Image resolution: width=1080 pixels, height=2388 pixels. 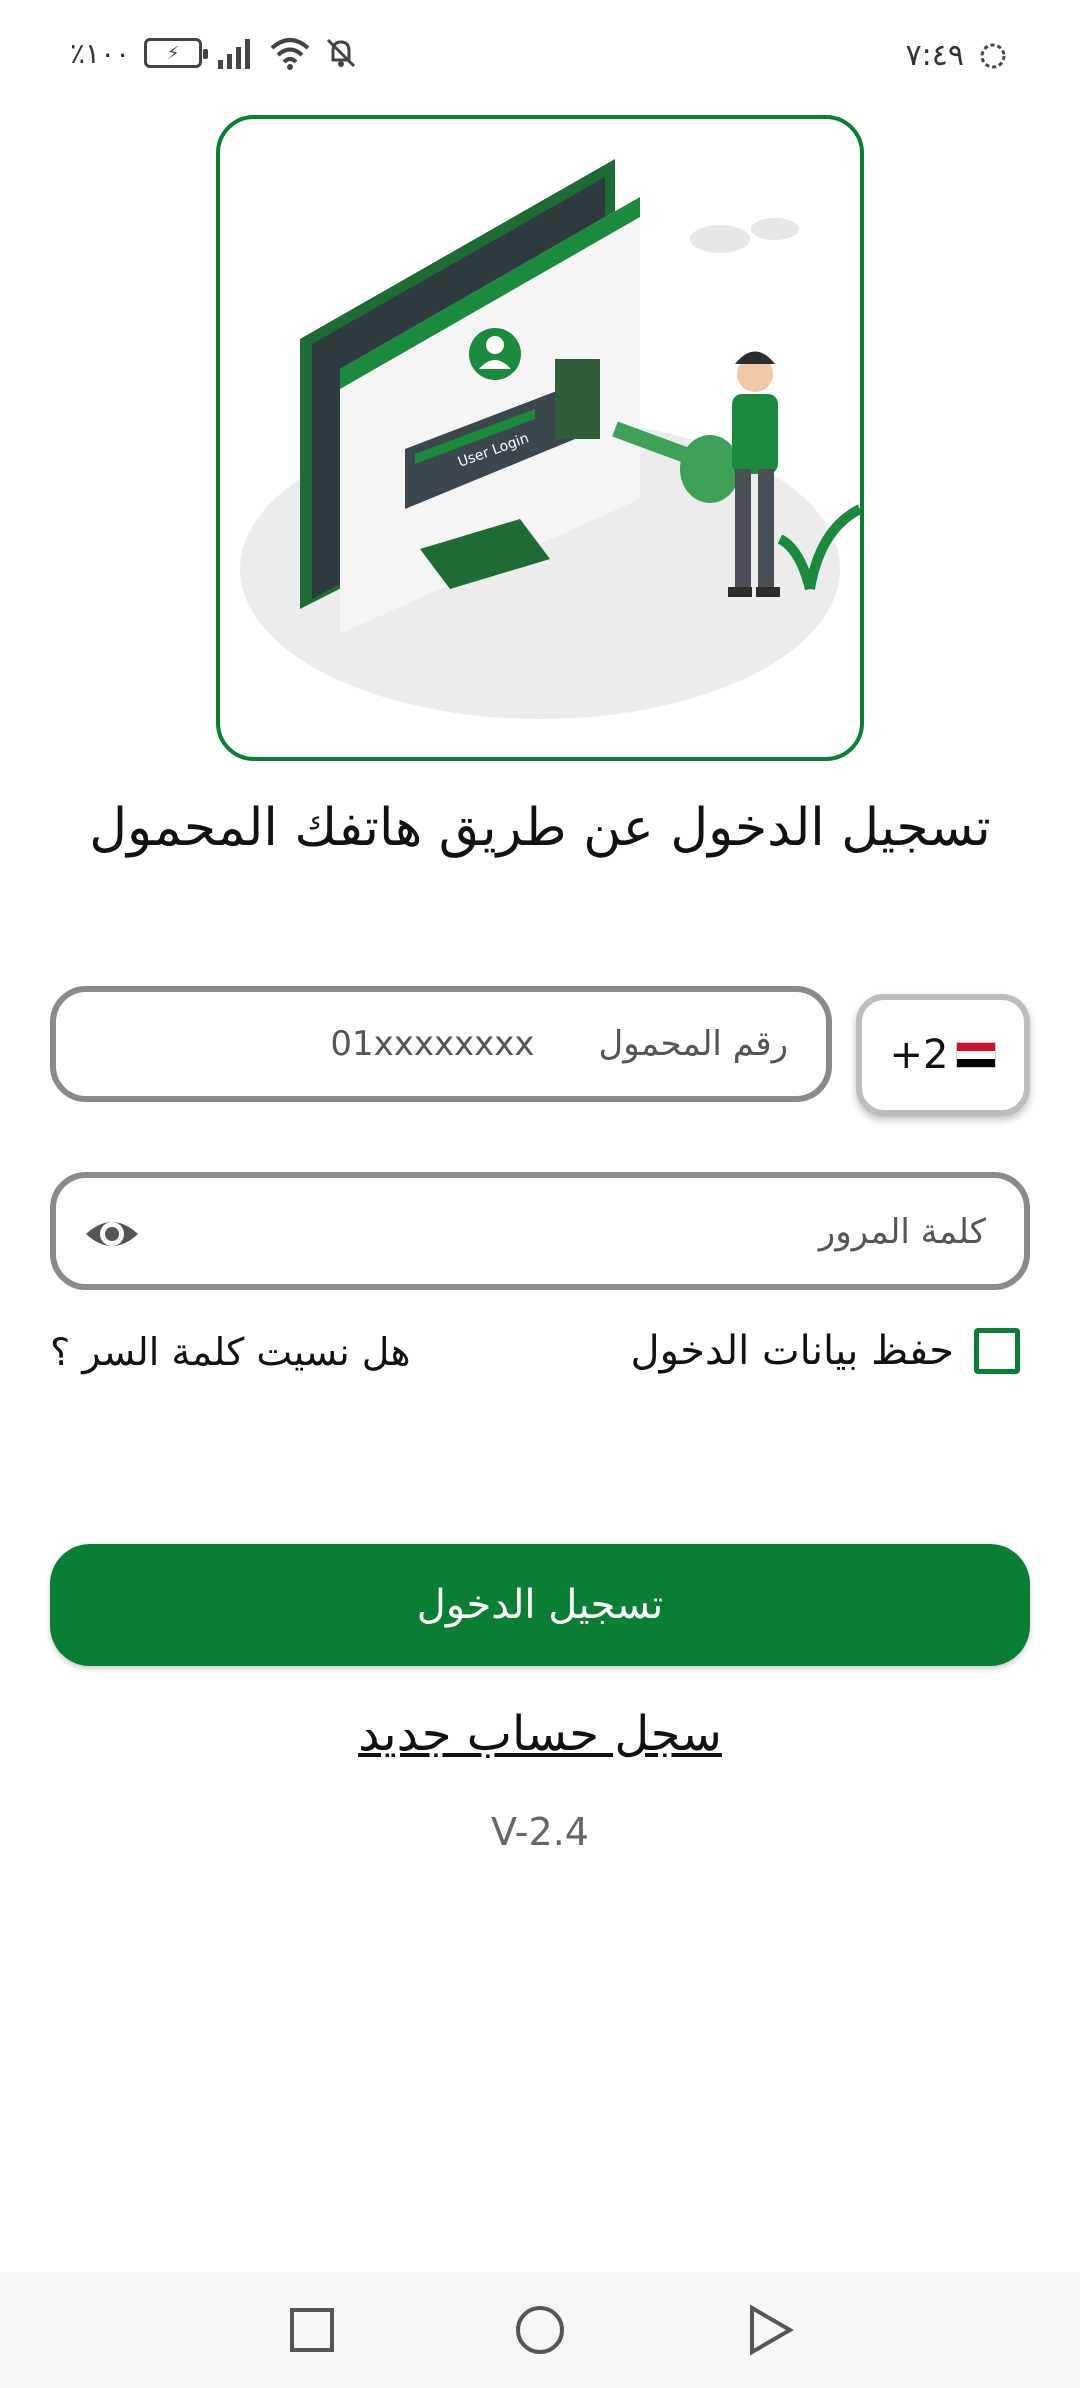 What do you see at coordinates (112, 1234) in the screenshot?
I see `eye-icon` at bounding box center [112, 1234].